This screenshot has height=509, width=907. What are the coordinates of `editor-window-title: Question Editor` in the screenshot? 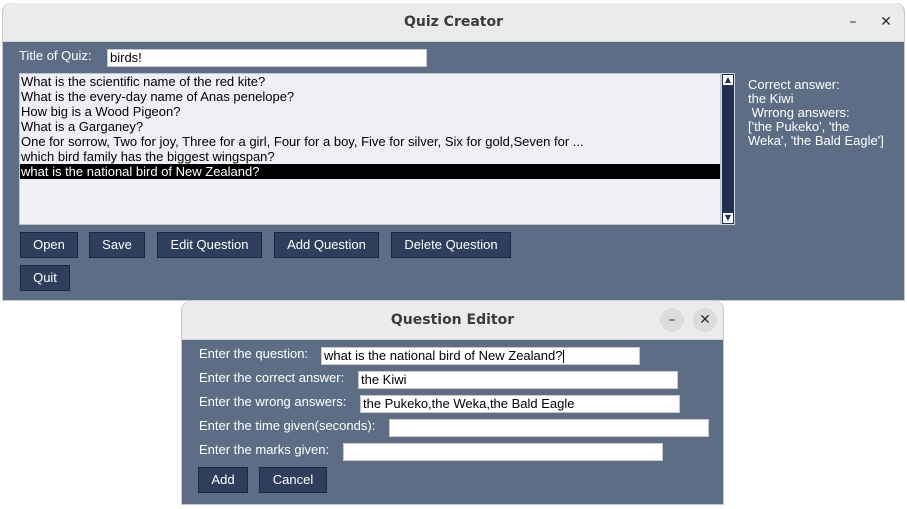 It's located at (452, 320).